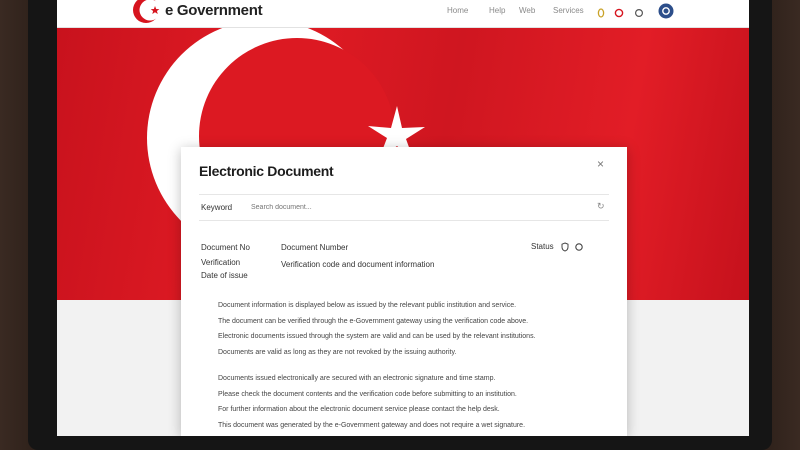 The image size is (800, 450). Describe the element at coordinates (639, 13) in the screenshot. I see `power-icon` at that location.